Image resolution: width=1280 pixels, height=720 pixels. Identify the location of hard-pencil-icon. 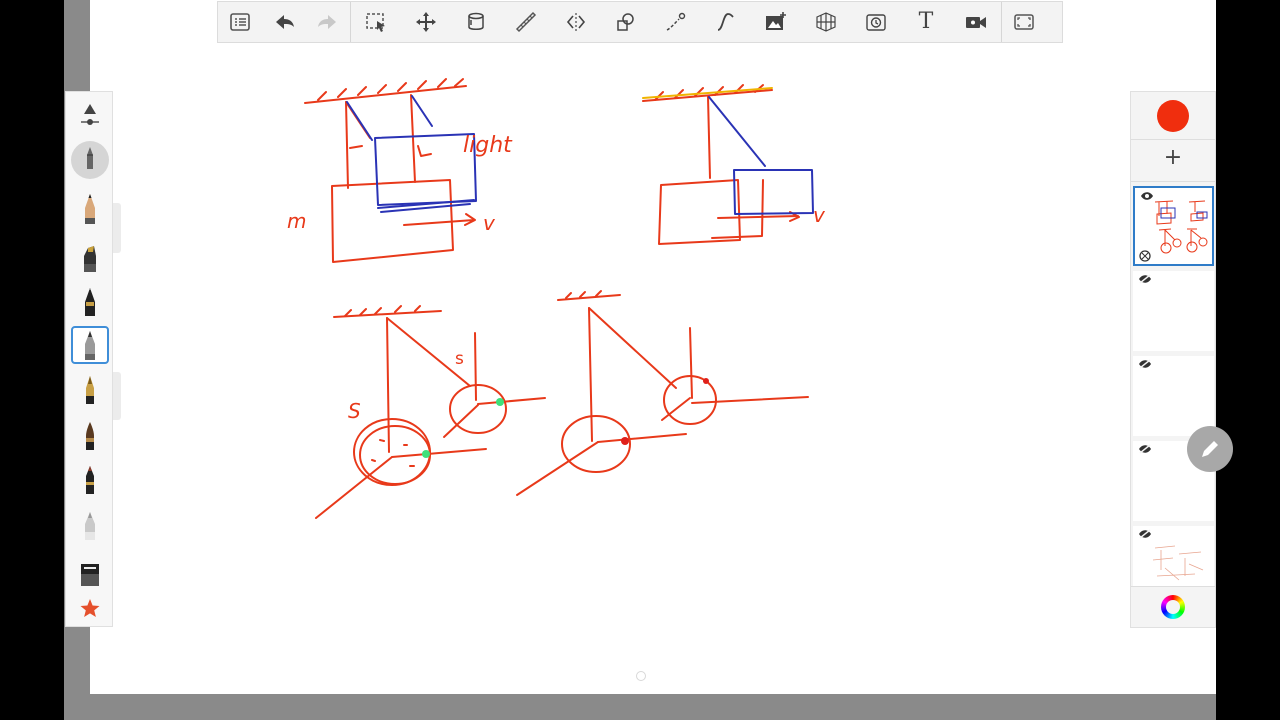
(90, 209).